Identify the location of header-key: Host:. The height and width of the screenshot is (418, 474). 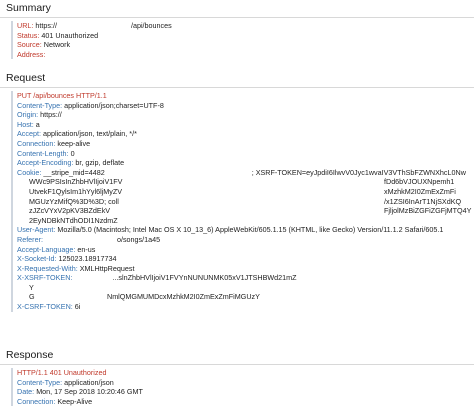
(25, 124).